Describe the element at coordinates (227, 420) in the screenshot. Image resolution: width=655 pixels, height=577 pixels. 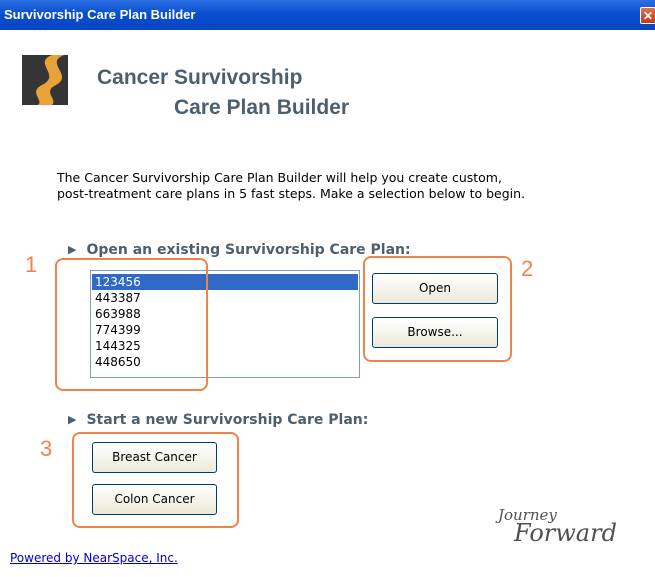
I see `start-new-heading-text: Start a new Survivorship Care Plan:` at that location.